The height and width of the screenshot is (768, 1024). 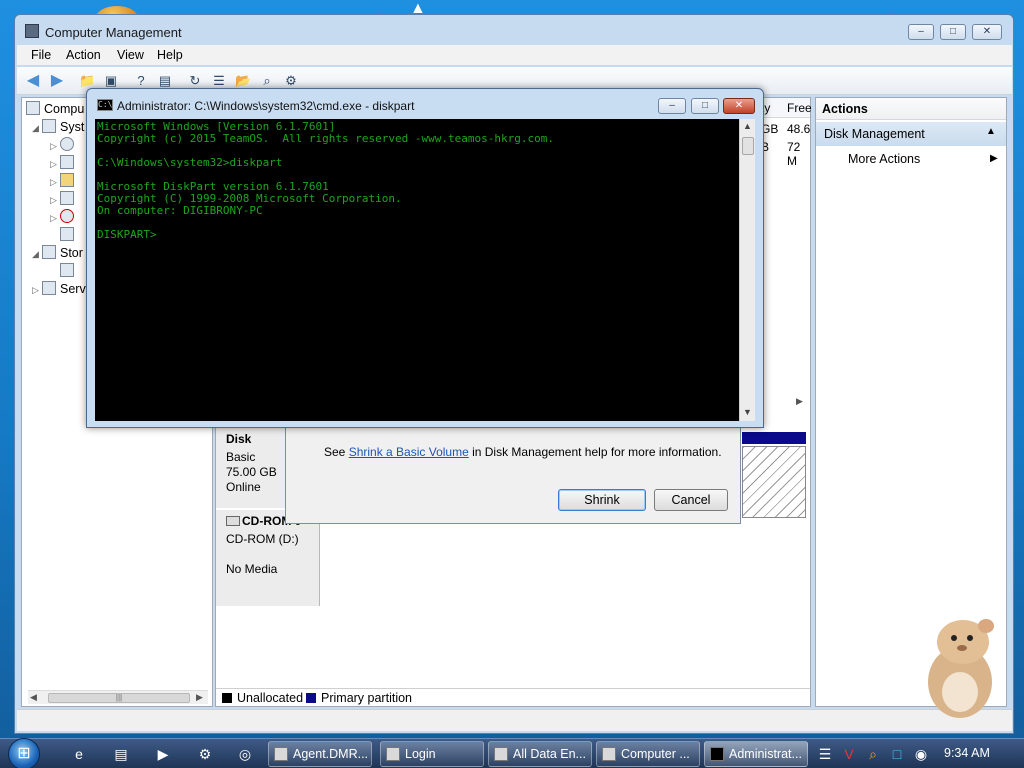 I want to click on tree-item-performance: ▷, so click(x=64, y=217).